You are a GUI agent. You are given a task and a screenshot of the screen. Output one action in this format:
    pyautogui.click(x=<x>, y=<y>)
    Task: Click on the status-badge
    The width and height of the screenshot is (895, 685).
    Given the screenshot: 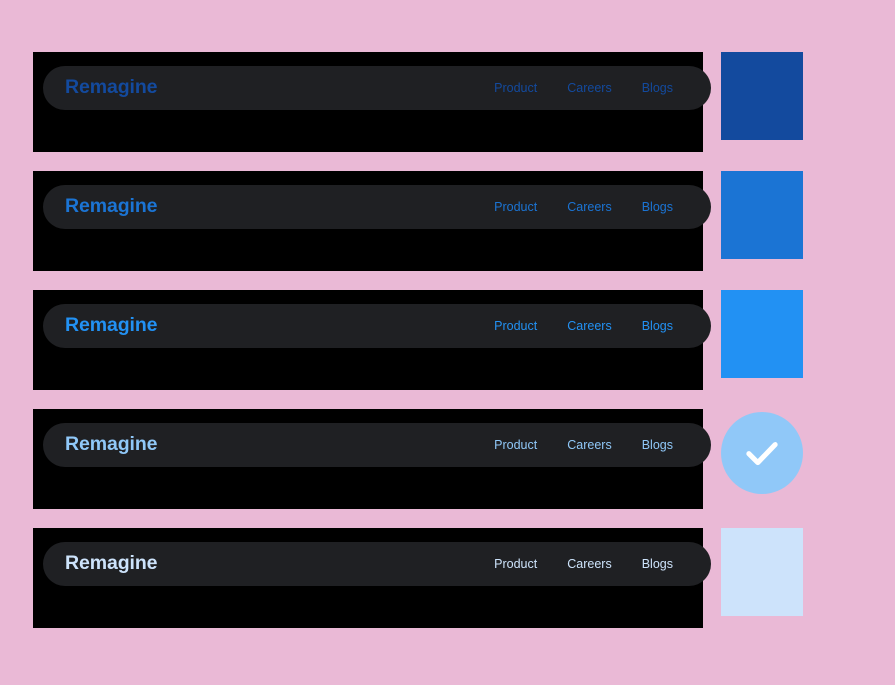 What is the action you would take?
    pyautogui.click(x=762, y=453)
    